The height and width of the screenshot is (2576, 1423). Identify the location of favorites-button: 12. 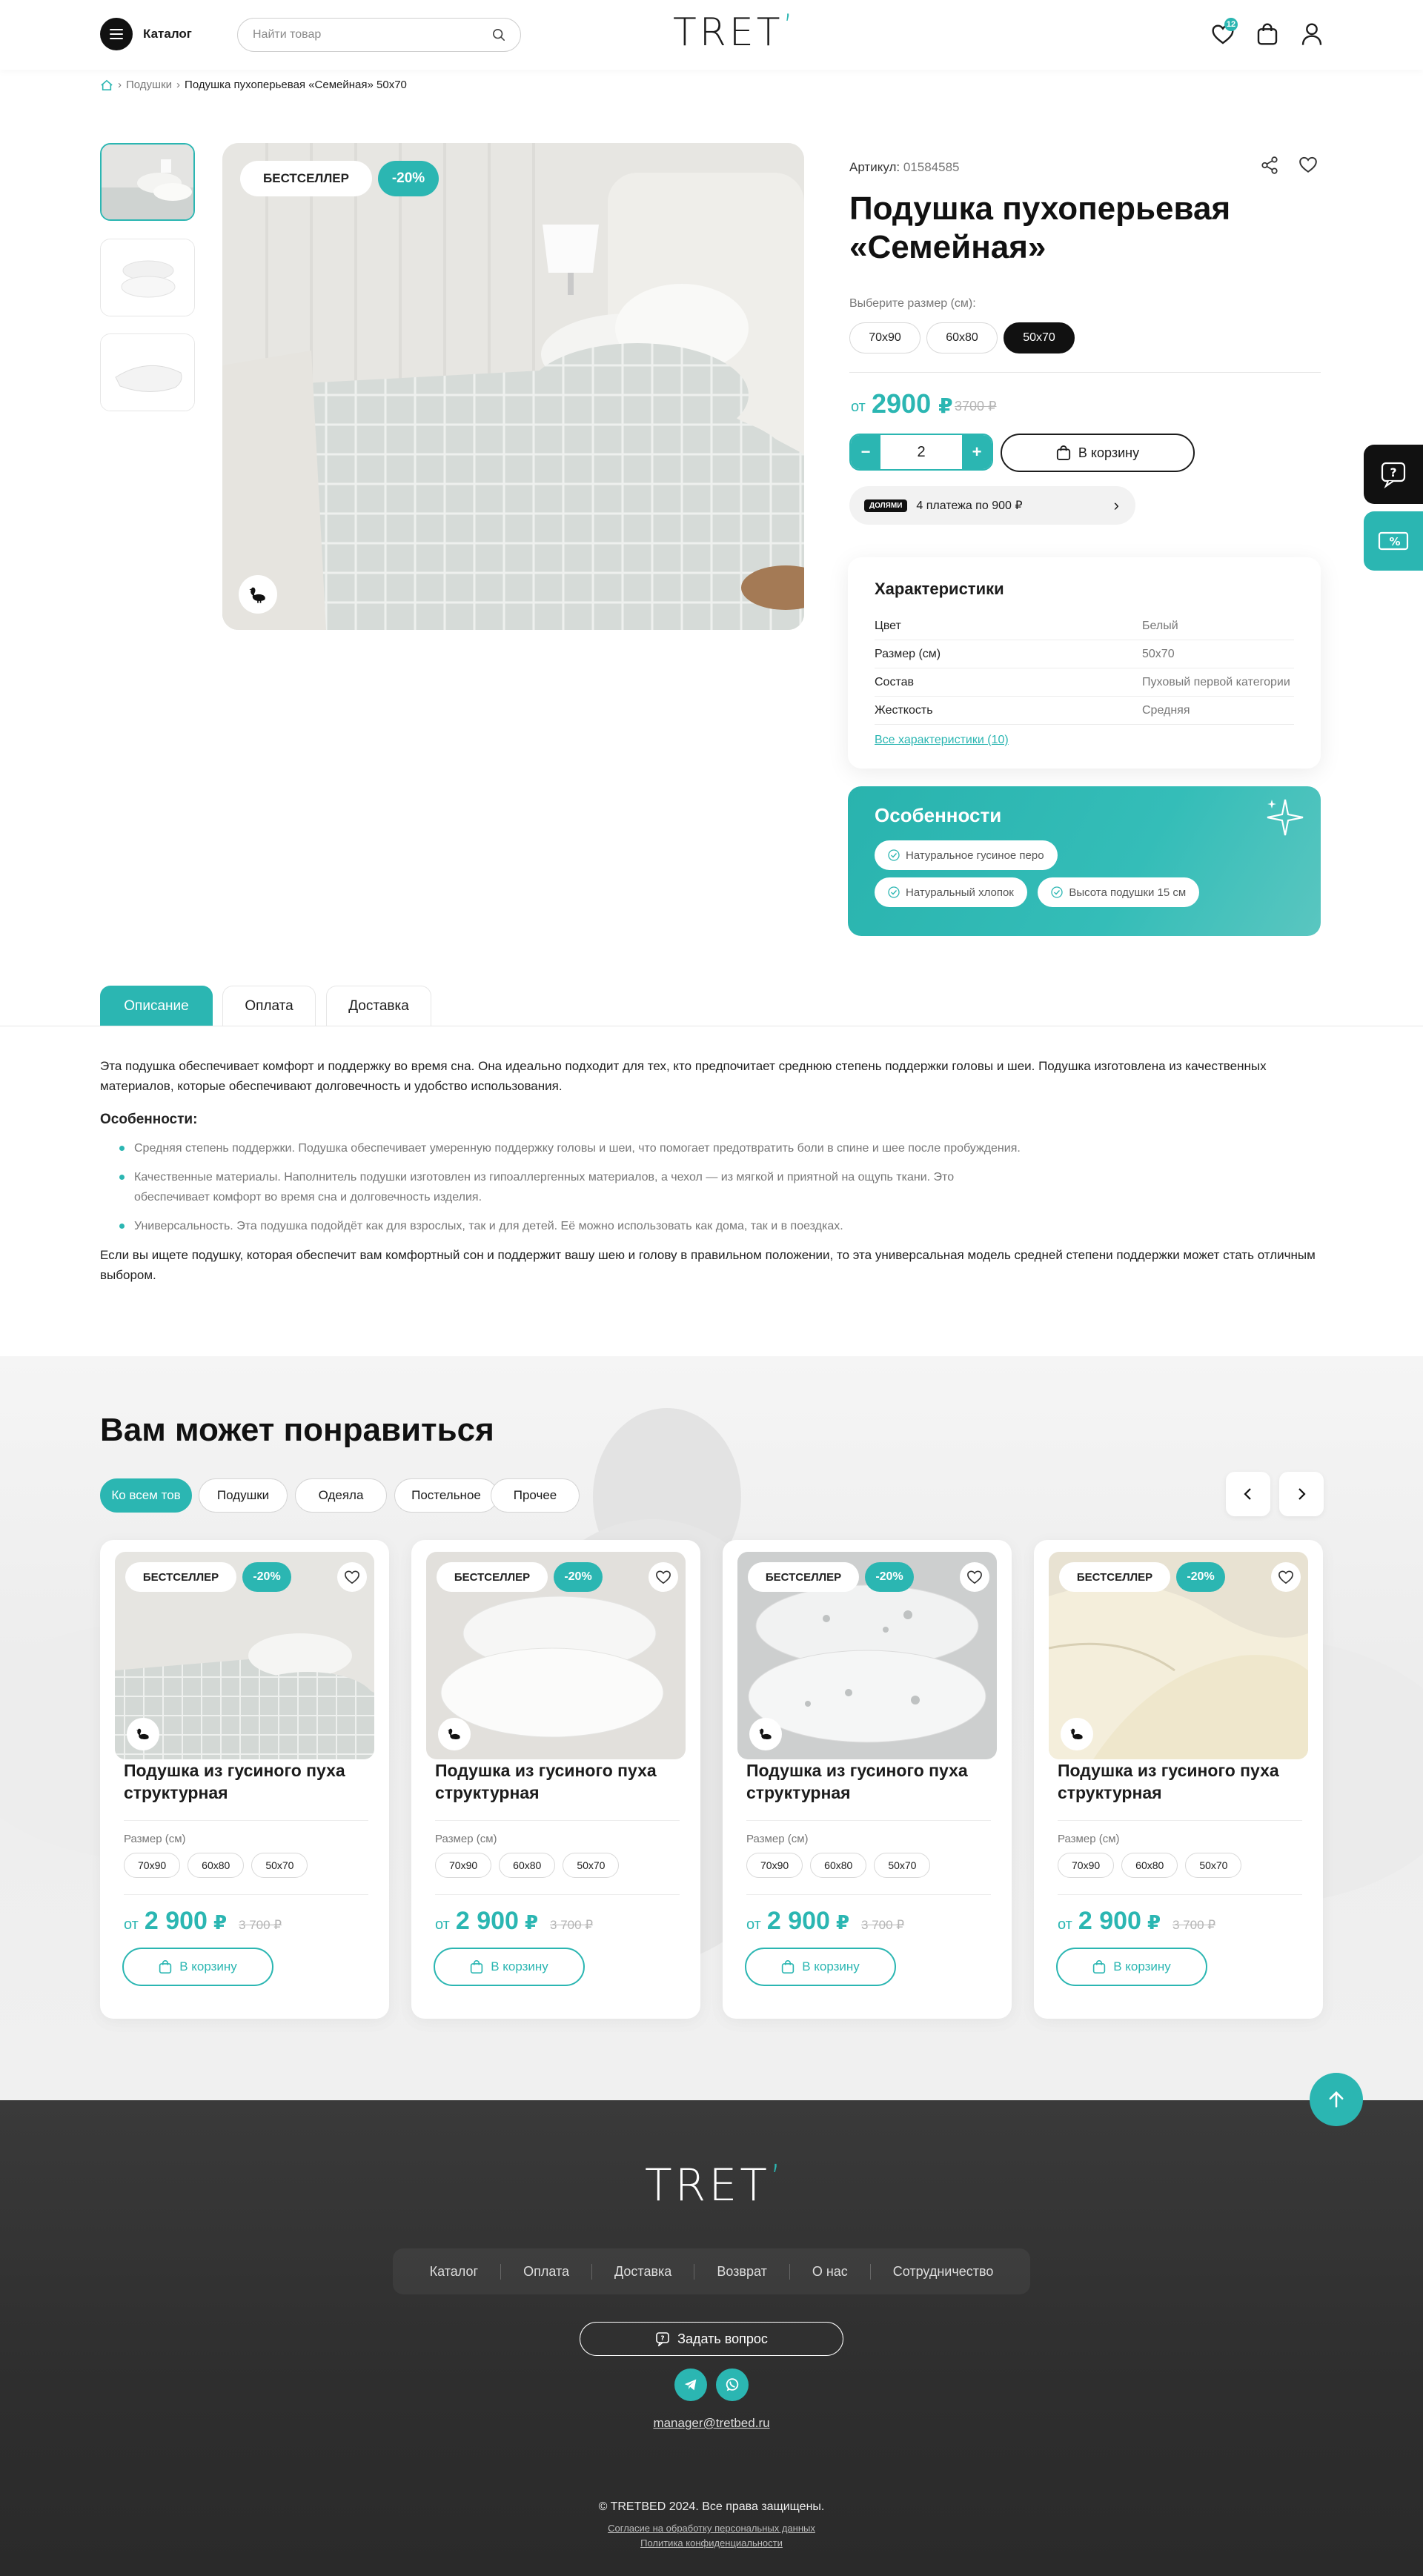
(1223, 34).